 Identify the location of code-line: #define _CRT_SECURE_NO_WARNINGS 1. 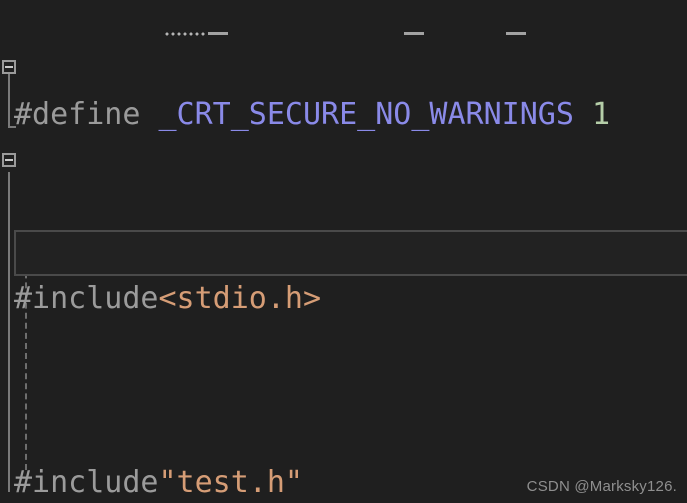
(312, 115).